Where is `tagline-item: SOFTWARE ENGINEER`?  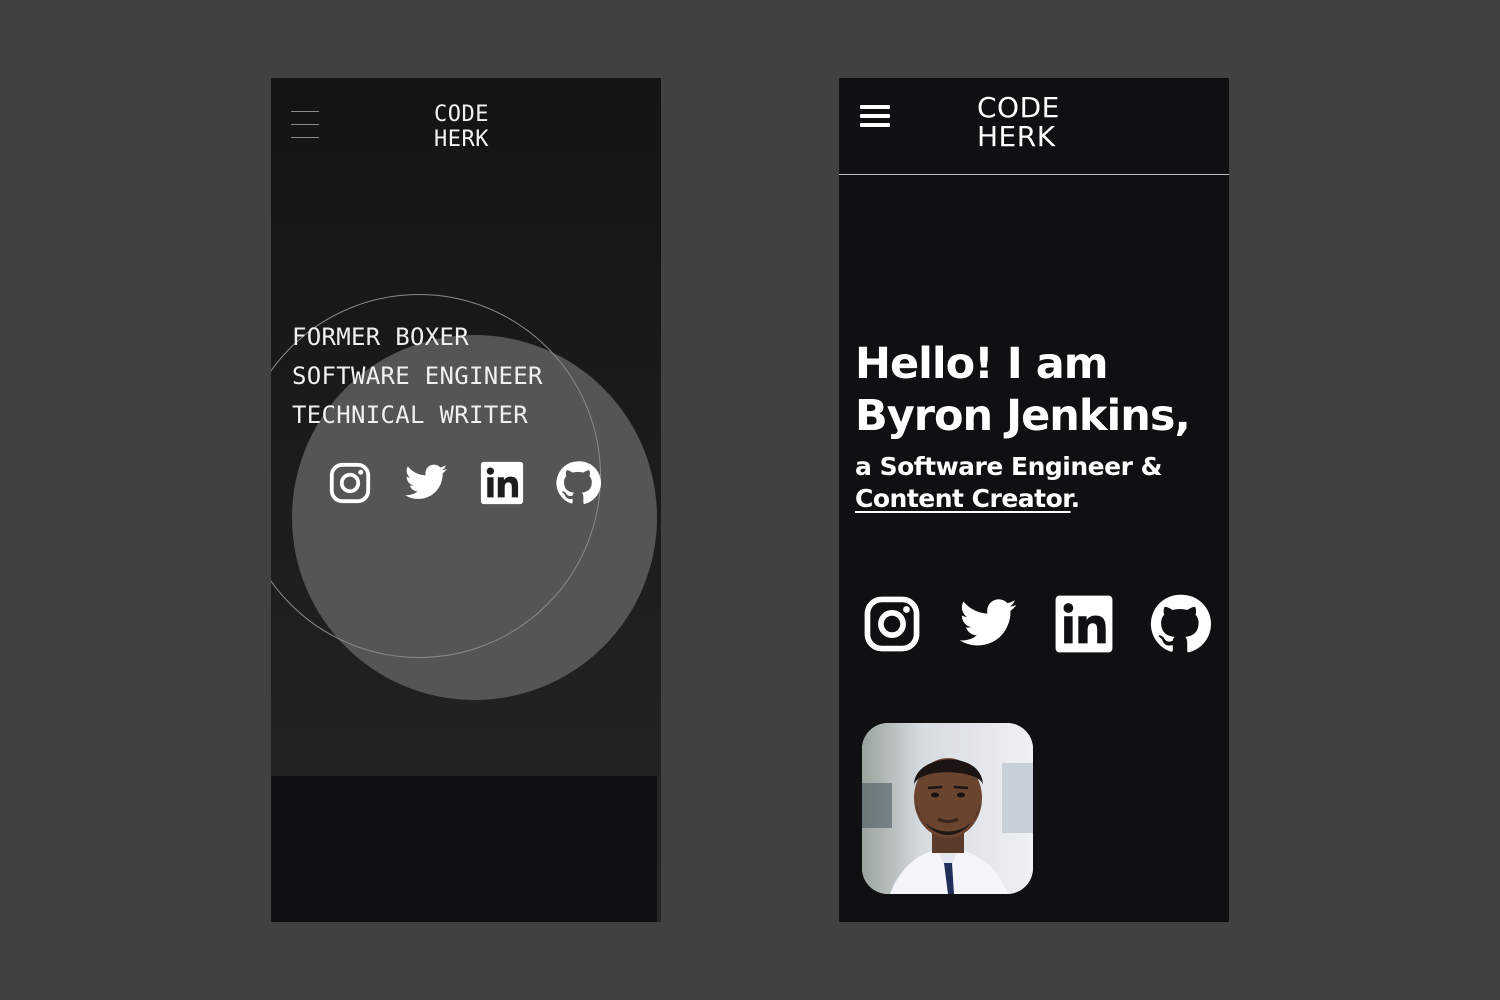 tagline-item: SOFTWARE ENGINEER is located at coordinates (417, 376).